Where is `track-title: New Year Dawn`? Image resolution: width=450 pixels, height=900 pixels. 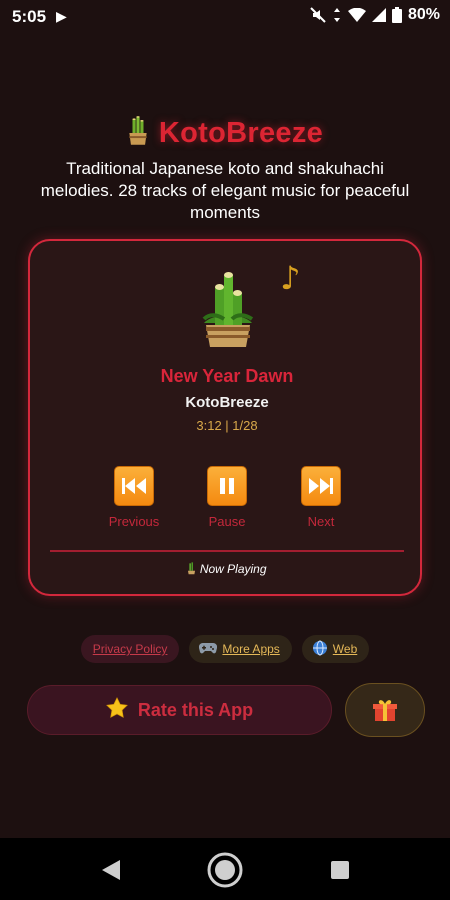 track-title: New Year Dawn is located at coordinates (227, 376).